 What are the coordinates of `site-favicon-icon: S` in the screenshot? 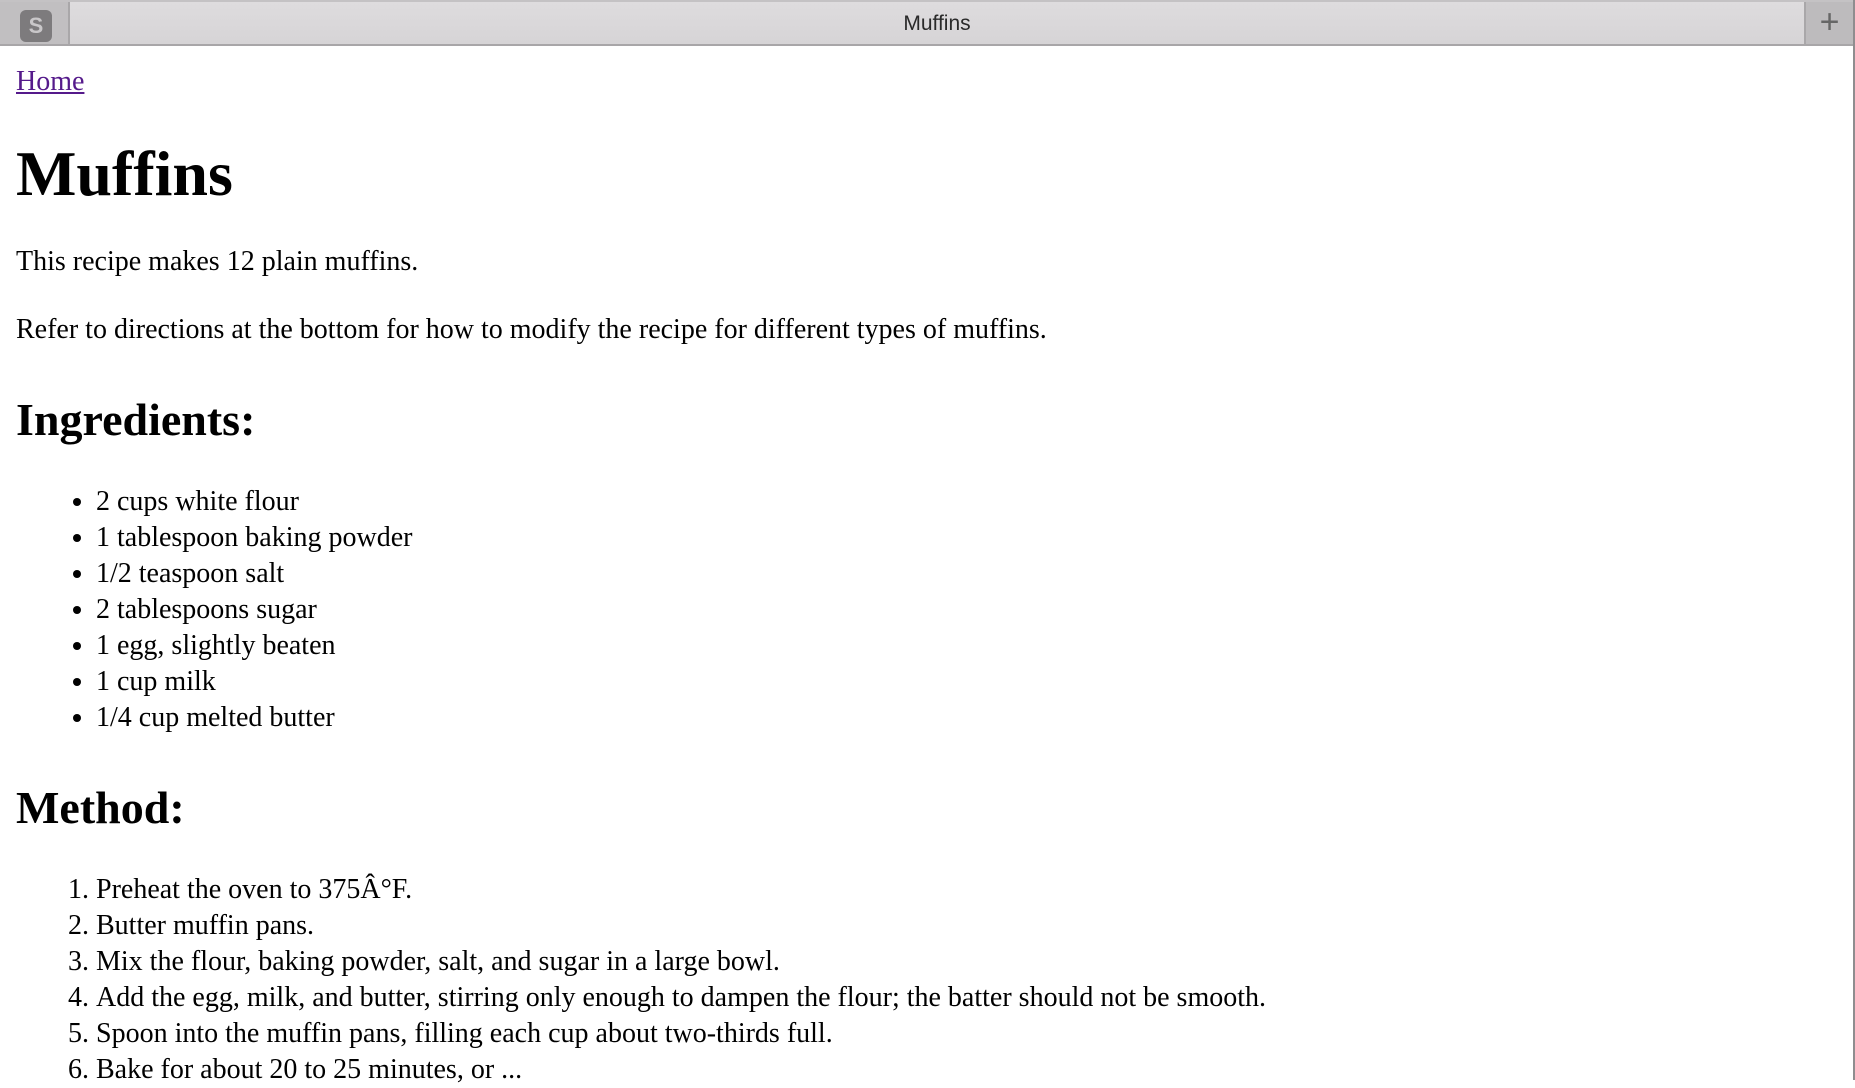 It's located at (36, 26).